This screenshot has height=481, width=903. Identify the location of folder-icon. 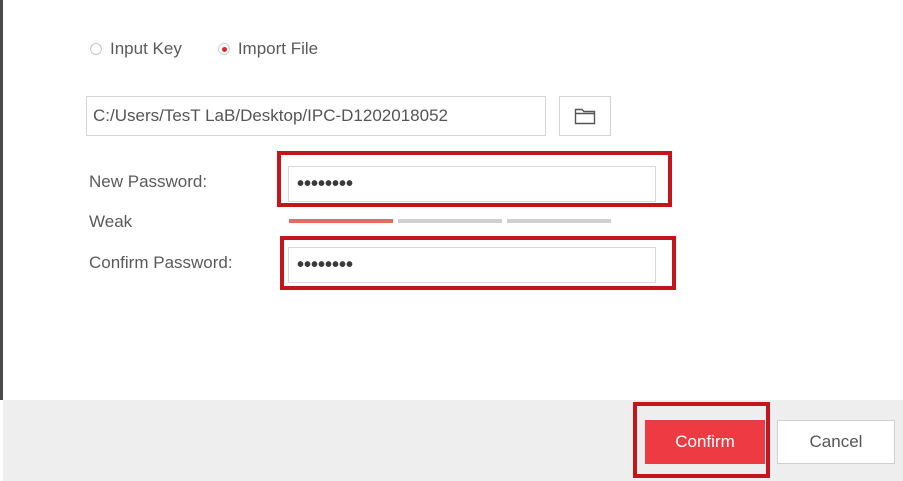
(585, 116).